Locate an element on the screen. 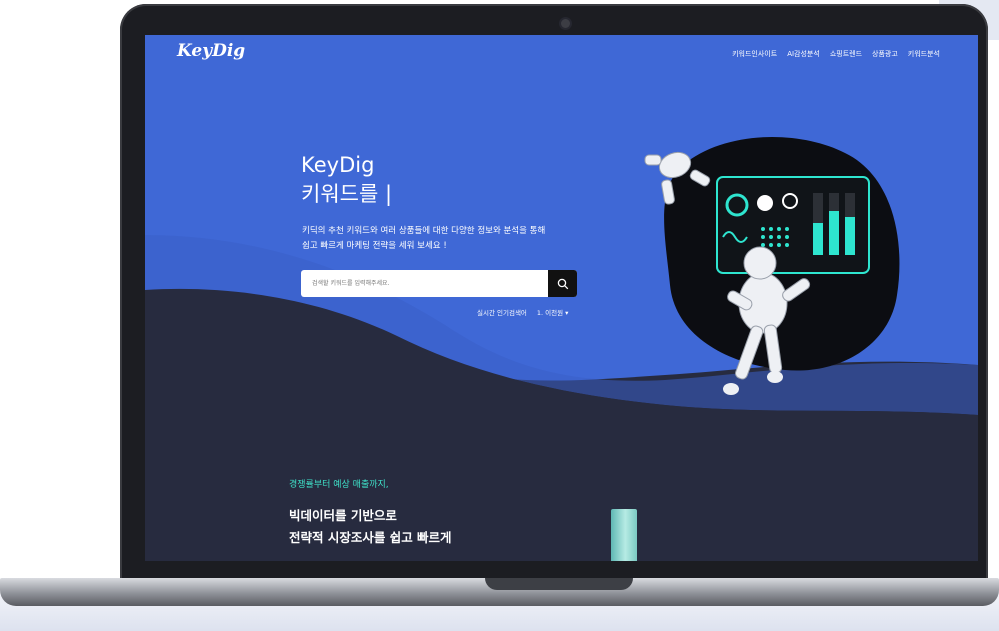 The width and height of the screenshot is (999, 631). realtime-label: 실시간 인기검색어 is located at coordinates (502, 313).